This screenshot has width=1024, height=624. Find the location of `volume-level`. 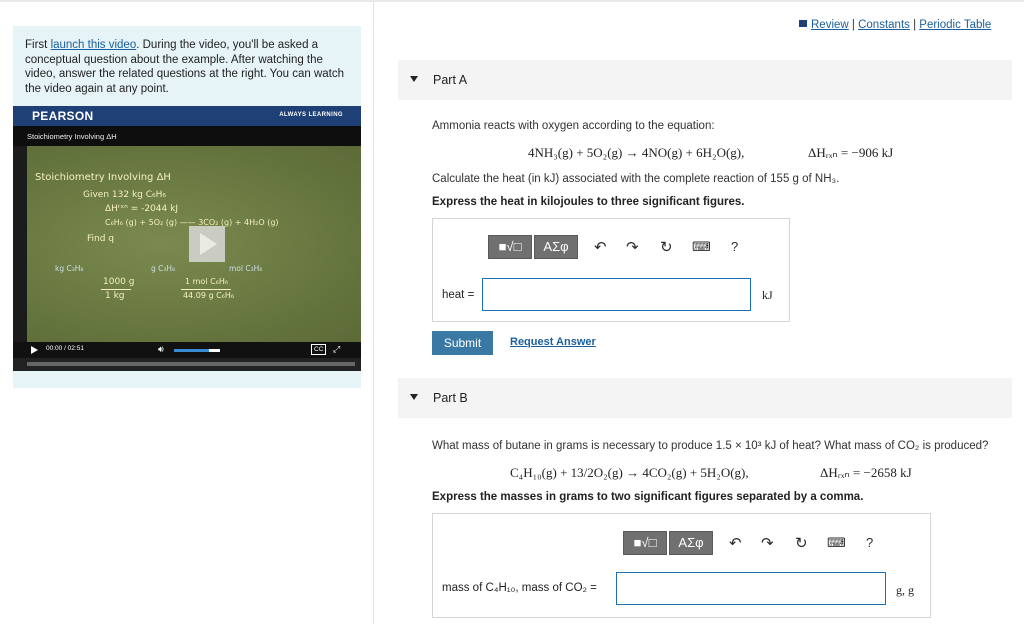

volume-level is located at coordinates (191, 350).